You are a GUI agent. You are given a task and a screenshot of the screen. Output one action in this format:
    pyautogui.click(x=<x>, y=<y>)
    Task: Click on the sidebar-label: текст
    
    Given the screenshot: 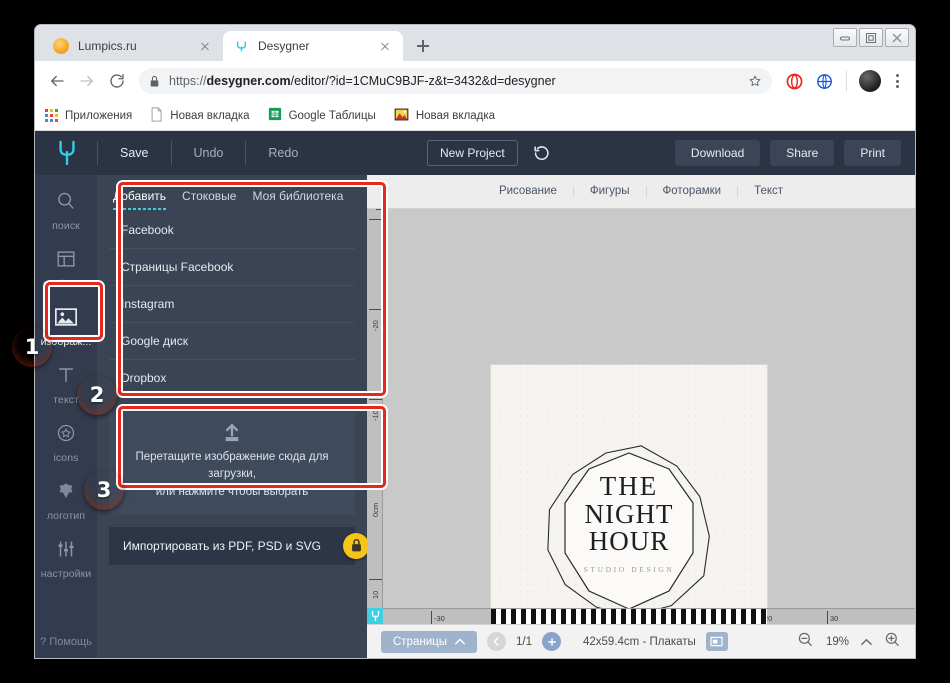 What is the action you would take?
    pyautogui.click(x=66, y=400)
    